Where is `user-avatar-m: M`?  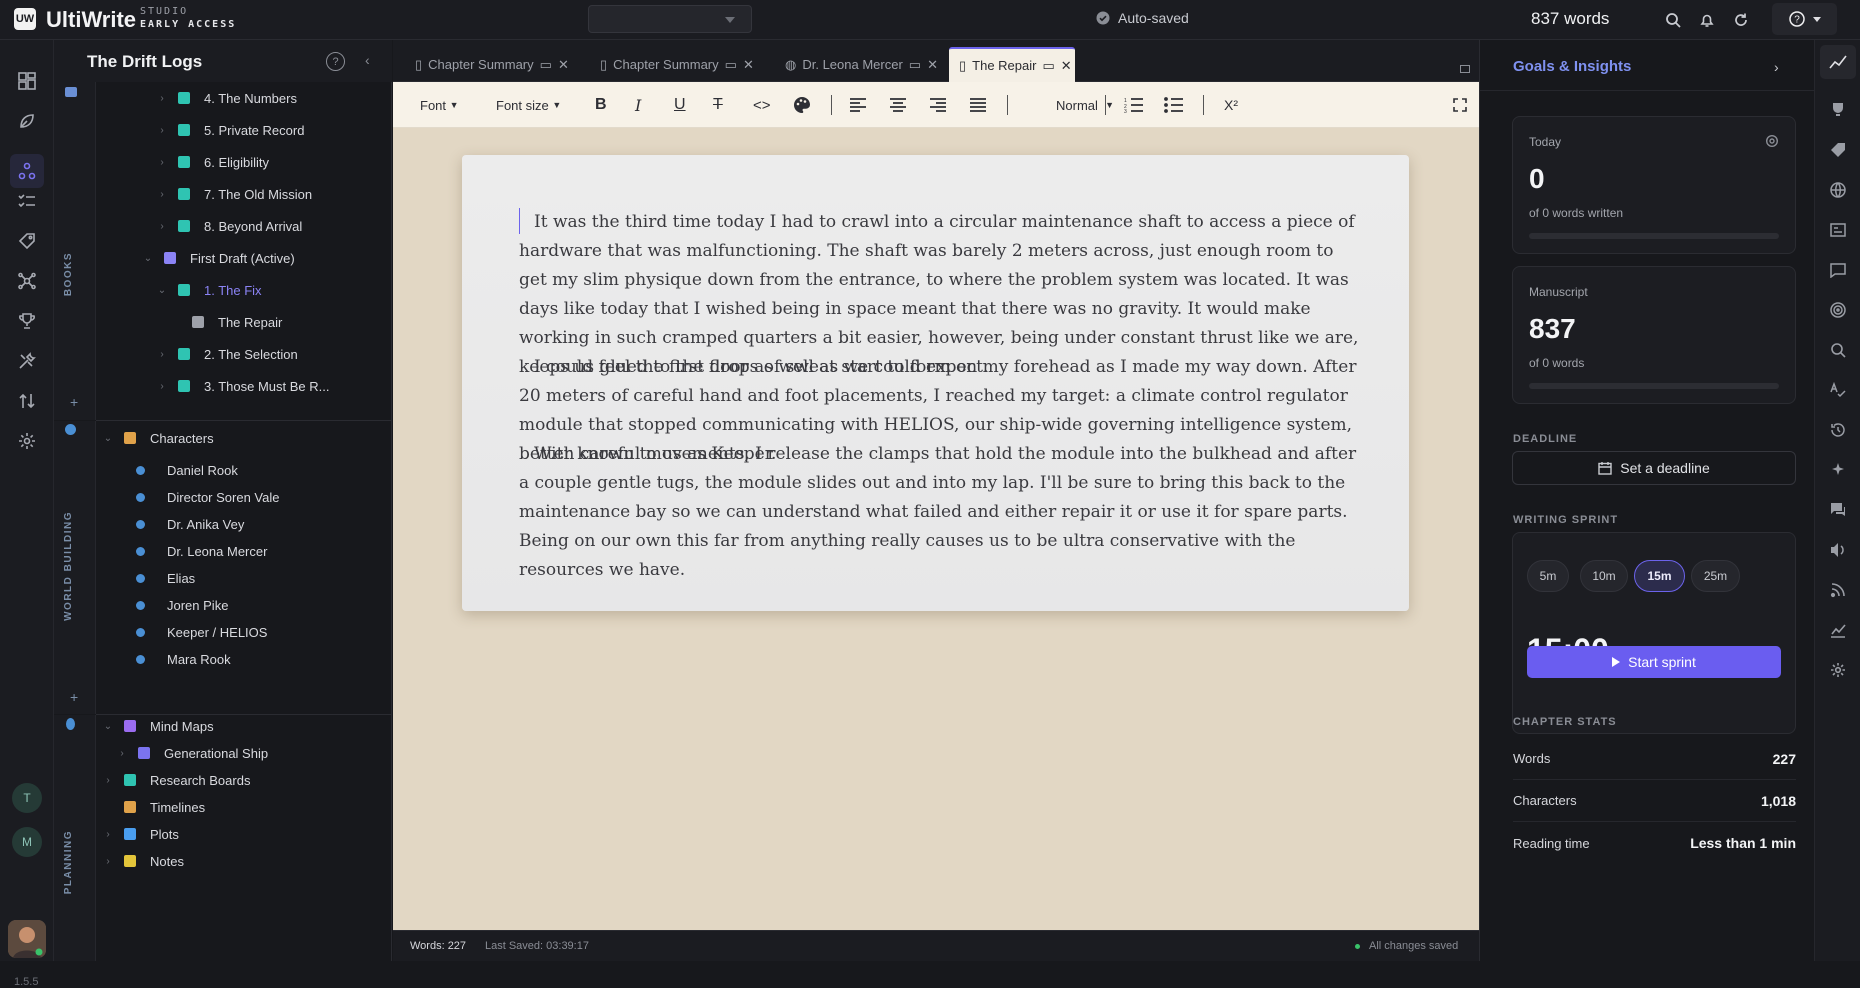 user-avatar-m: M is located at coordinates (27, 842).